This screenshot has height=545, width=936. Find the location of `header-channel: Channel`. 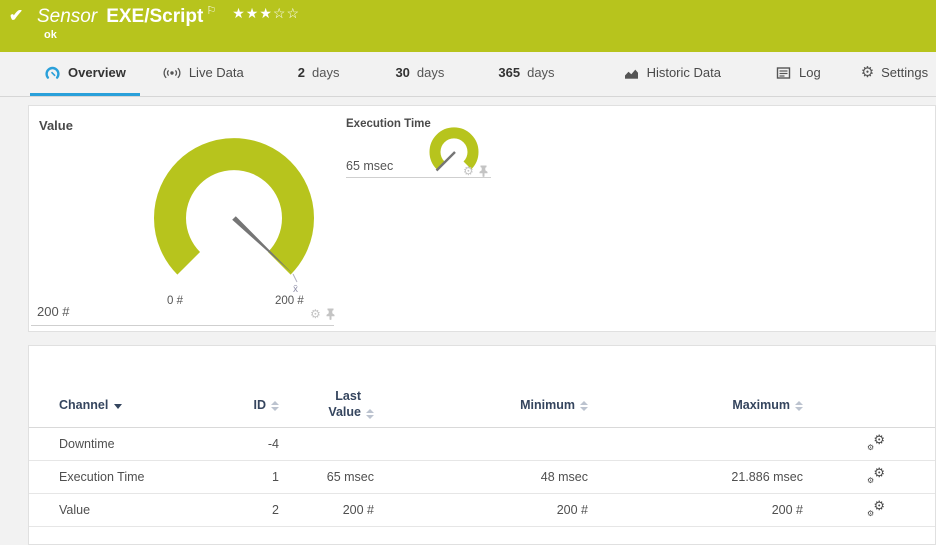

header-channel: Channel is located at coordinates (139, 405).